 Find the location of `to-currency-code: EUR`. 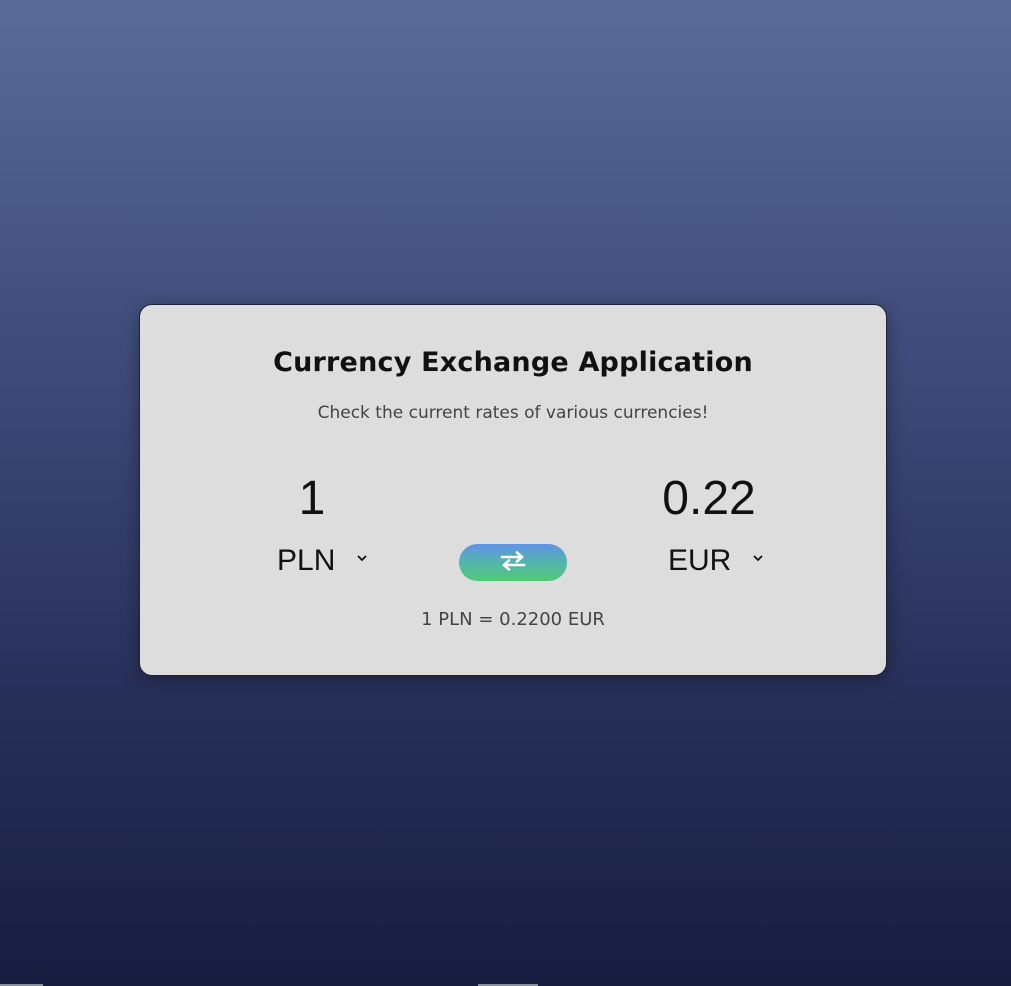

to-currency-code: EUR is located at coordinates (700, 560).